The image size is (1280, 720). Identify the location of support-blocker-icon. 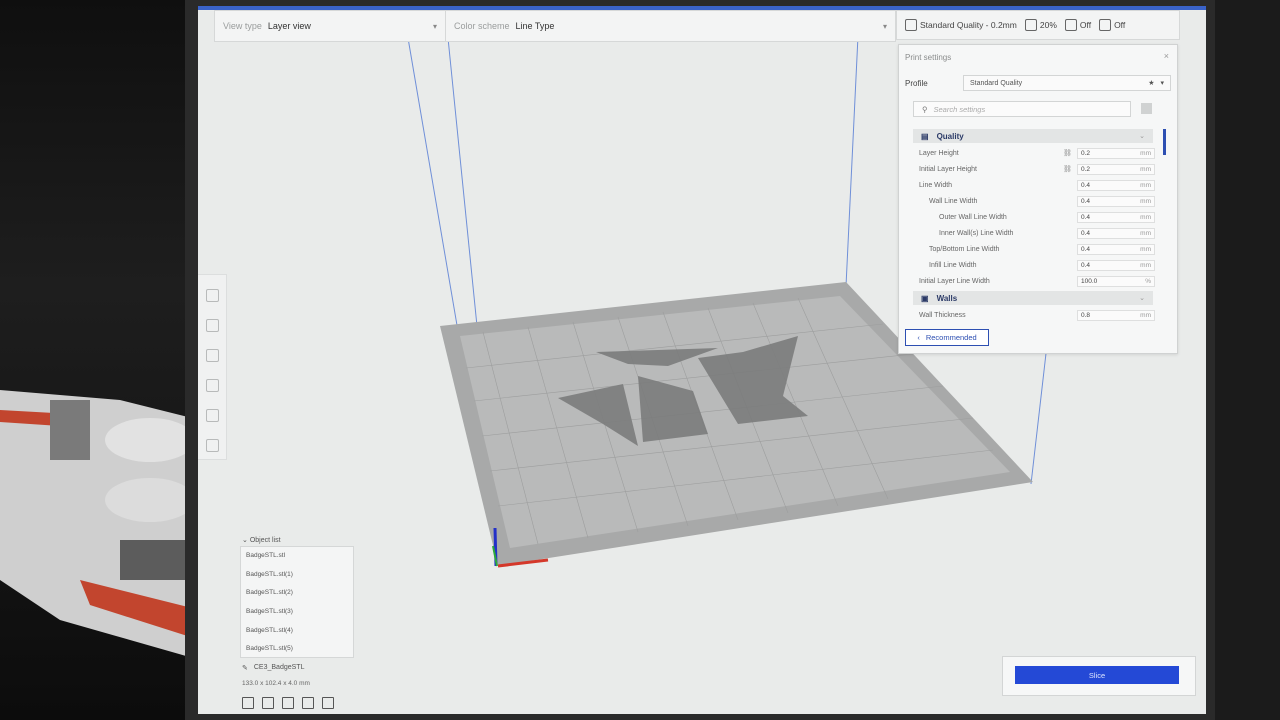
(212, 445).